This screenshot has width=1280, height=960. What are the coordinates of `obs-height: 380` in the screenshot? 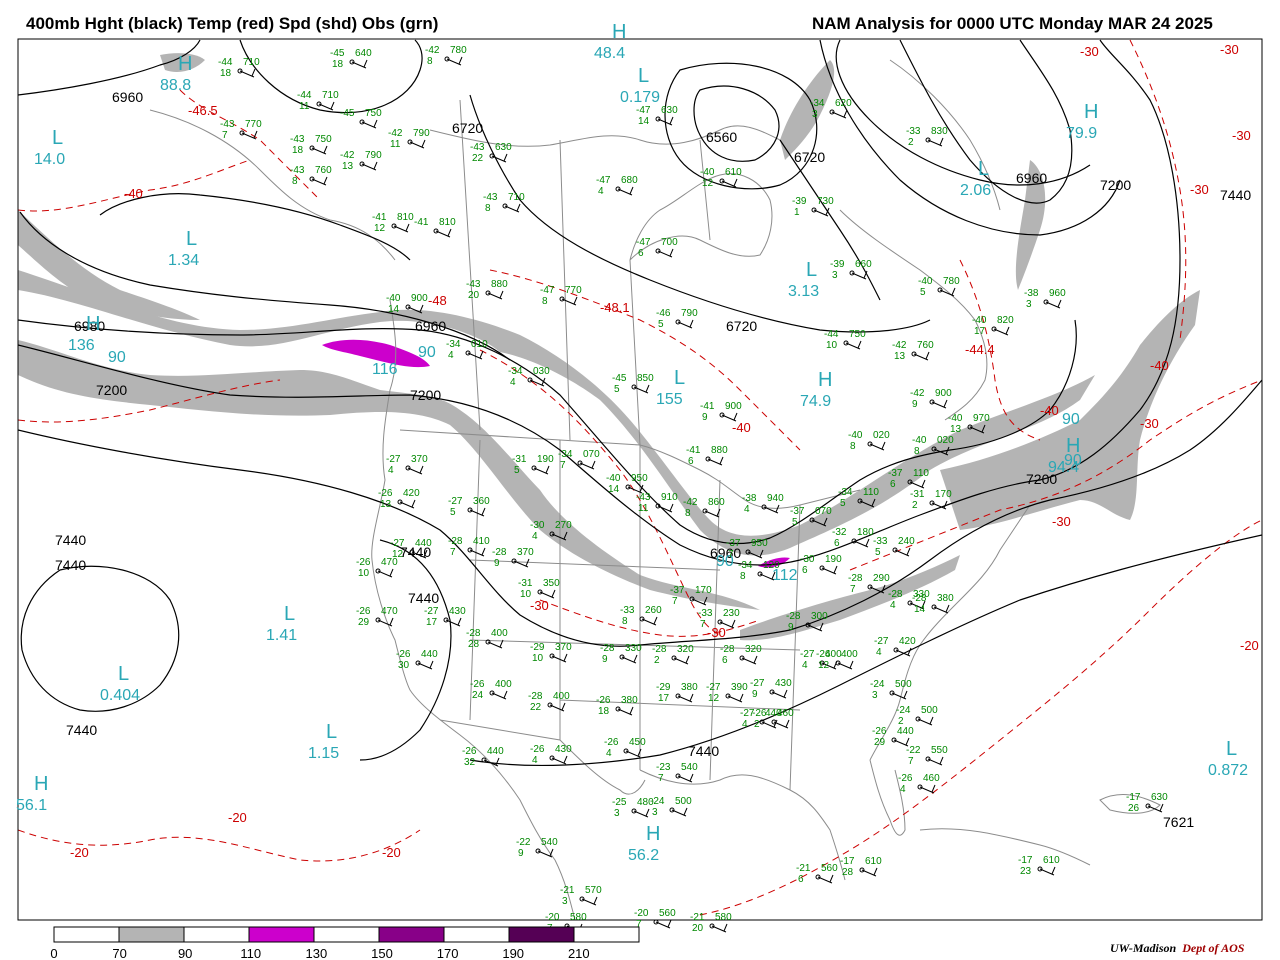 It's located at (629, 700).